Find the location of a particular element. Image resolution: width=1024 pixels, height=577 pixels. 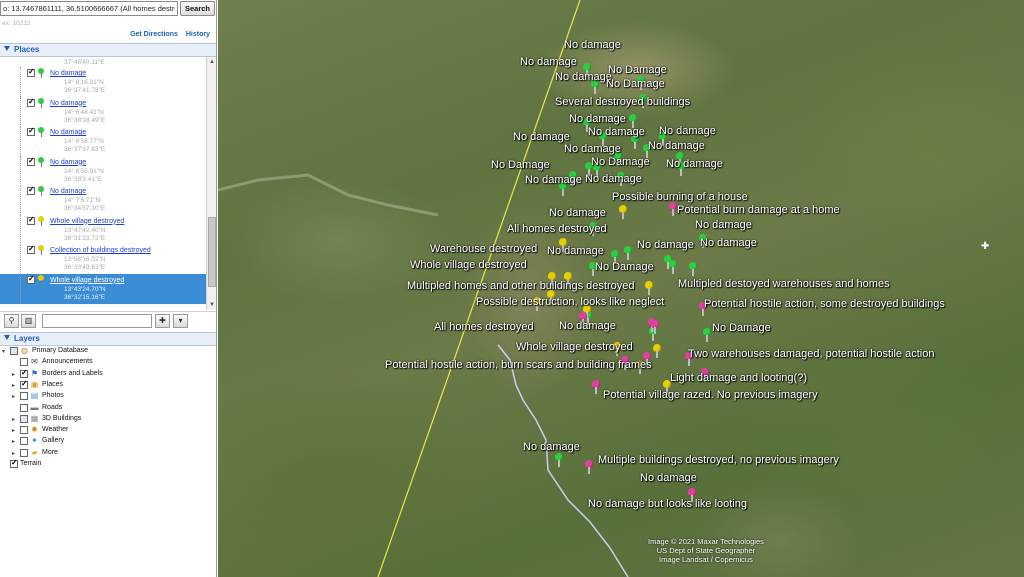

places-scrollbar: ▲ ▼ is located at coordinates (211, 183).